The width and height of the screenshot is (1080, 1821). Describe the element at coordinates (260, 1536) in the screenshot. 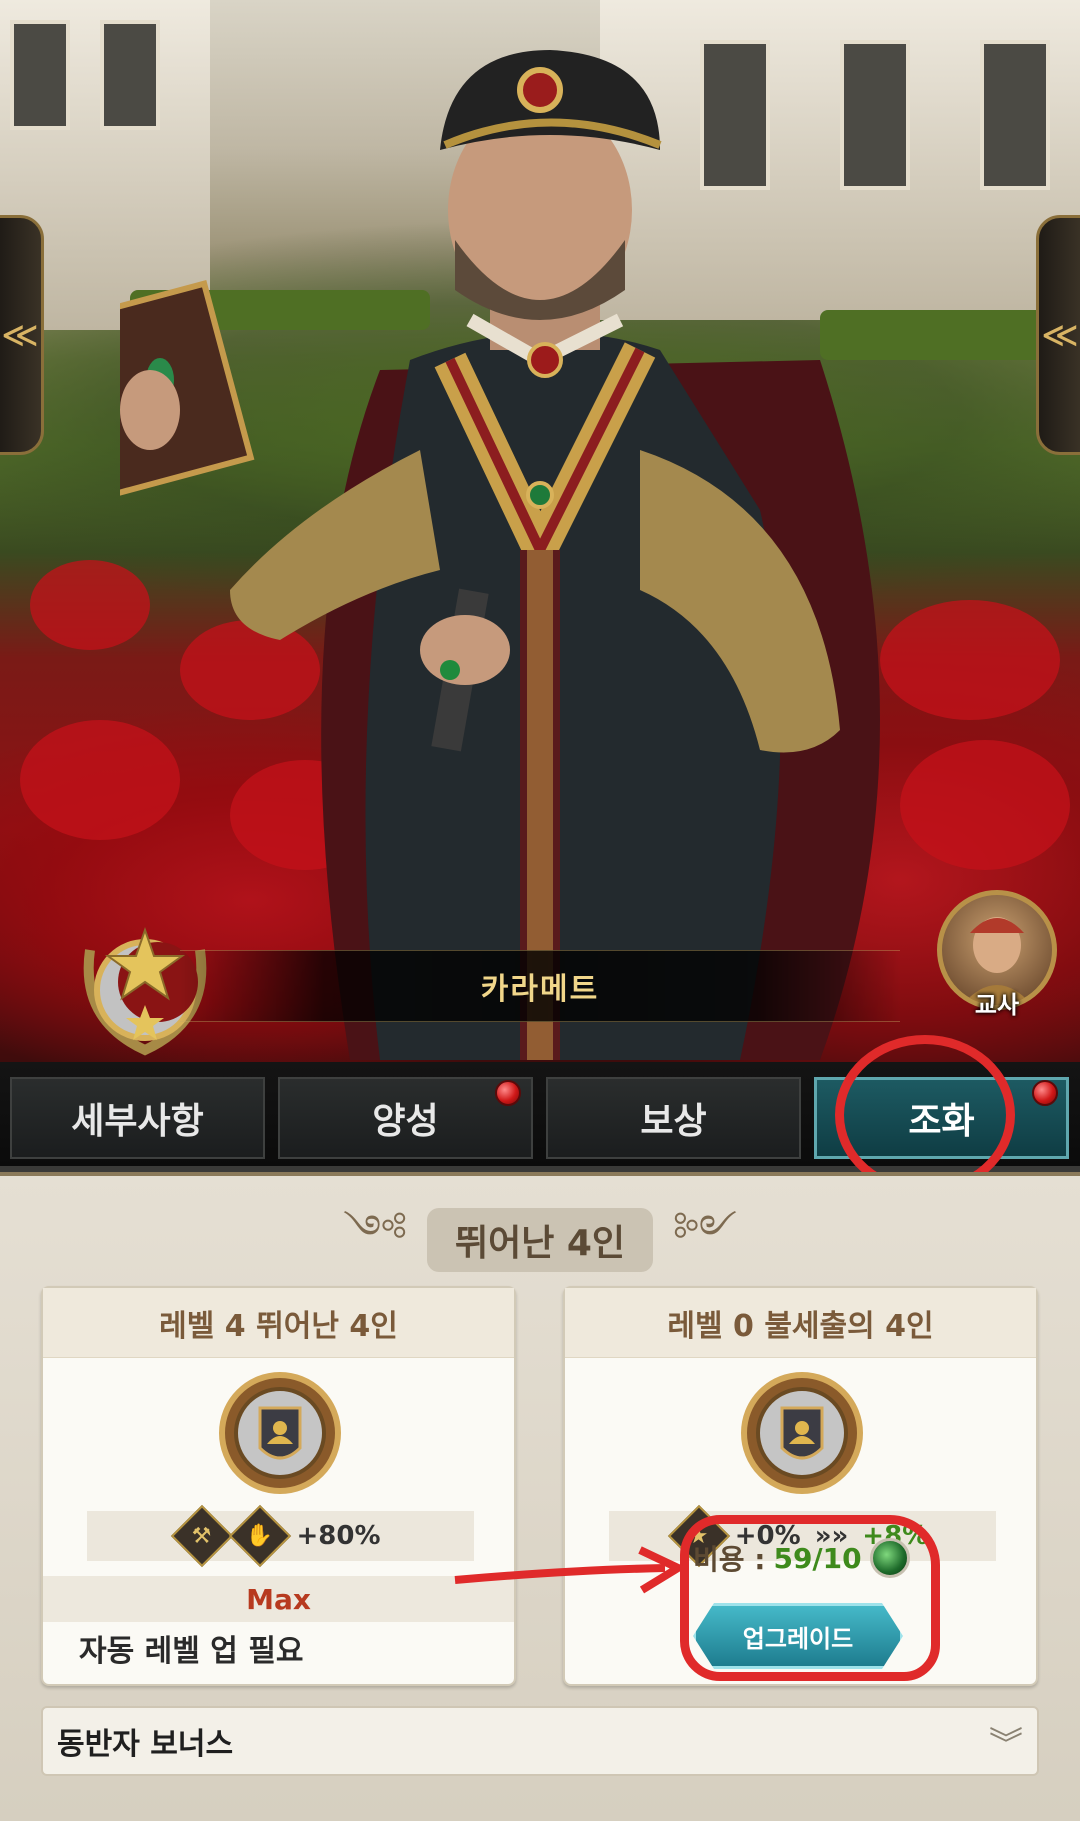

I see `handshake-icon: ✋` at that location.